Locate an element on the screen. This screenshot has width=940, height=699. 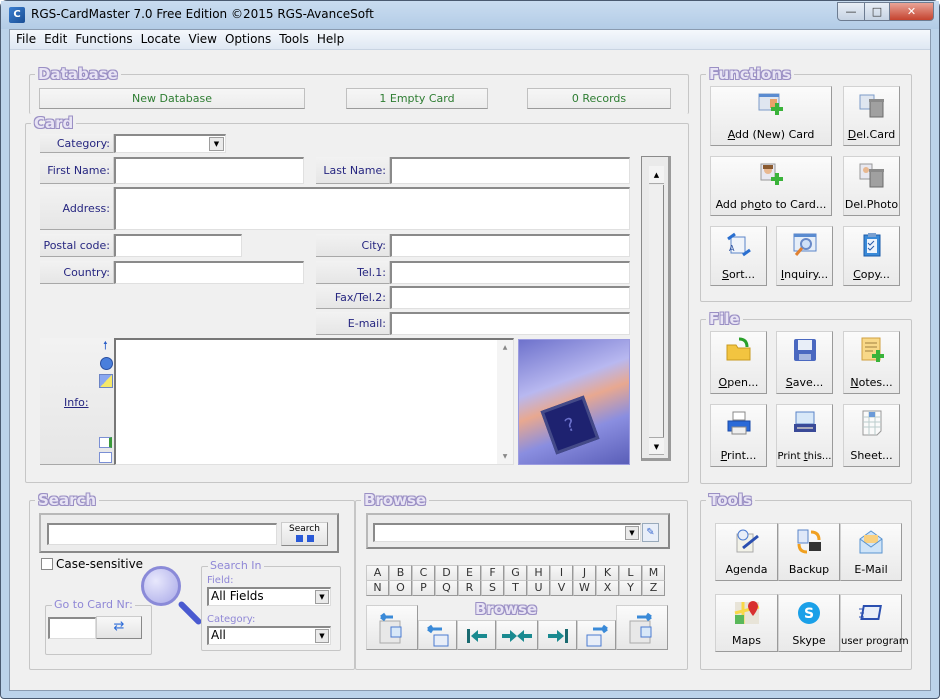
user-program-button: user program is located at coordinates (874, 623).